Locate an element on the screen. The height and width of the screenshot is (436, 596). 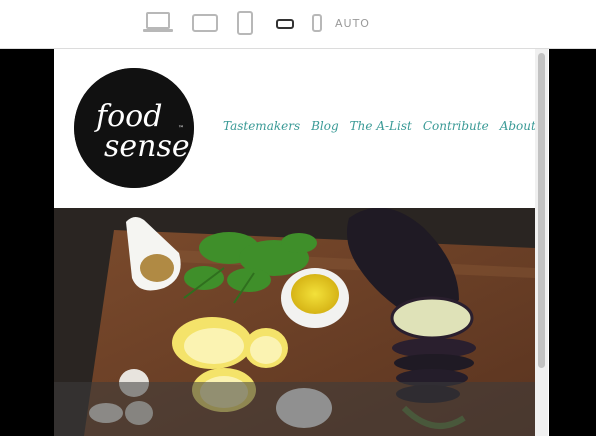
scrollbar-thumb is located at coordinates (541, 210).